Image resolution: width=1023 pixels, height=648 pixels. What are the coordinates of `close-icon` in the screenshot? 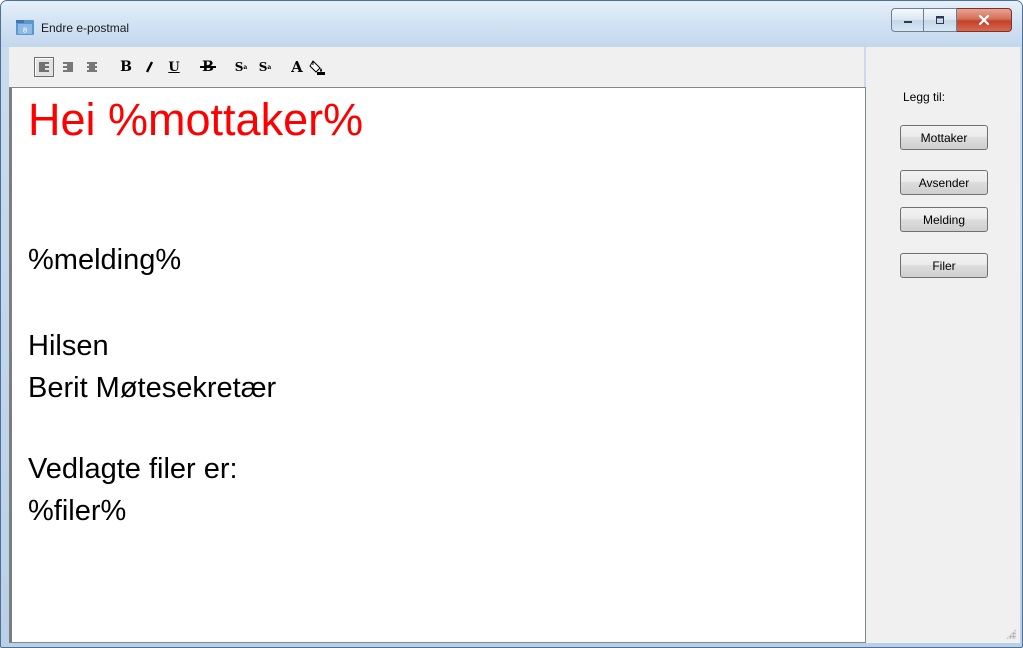 It's located at (984, 20).